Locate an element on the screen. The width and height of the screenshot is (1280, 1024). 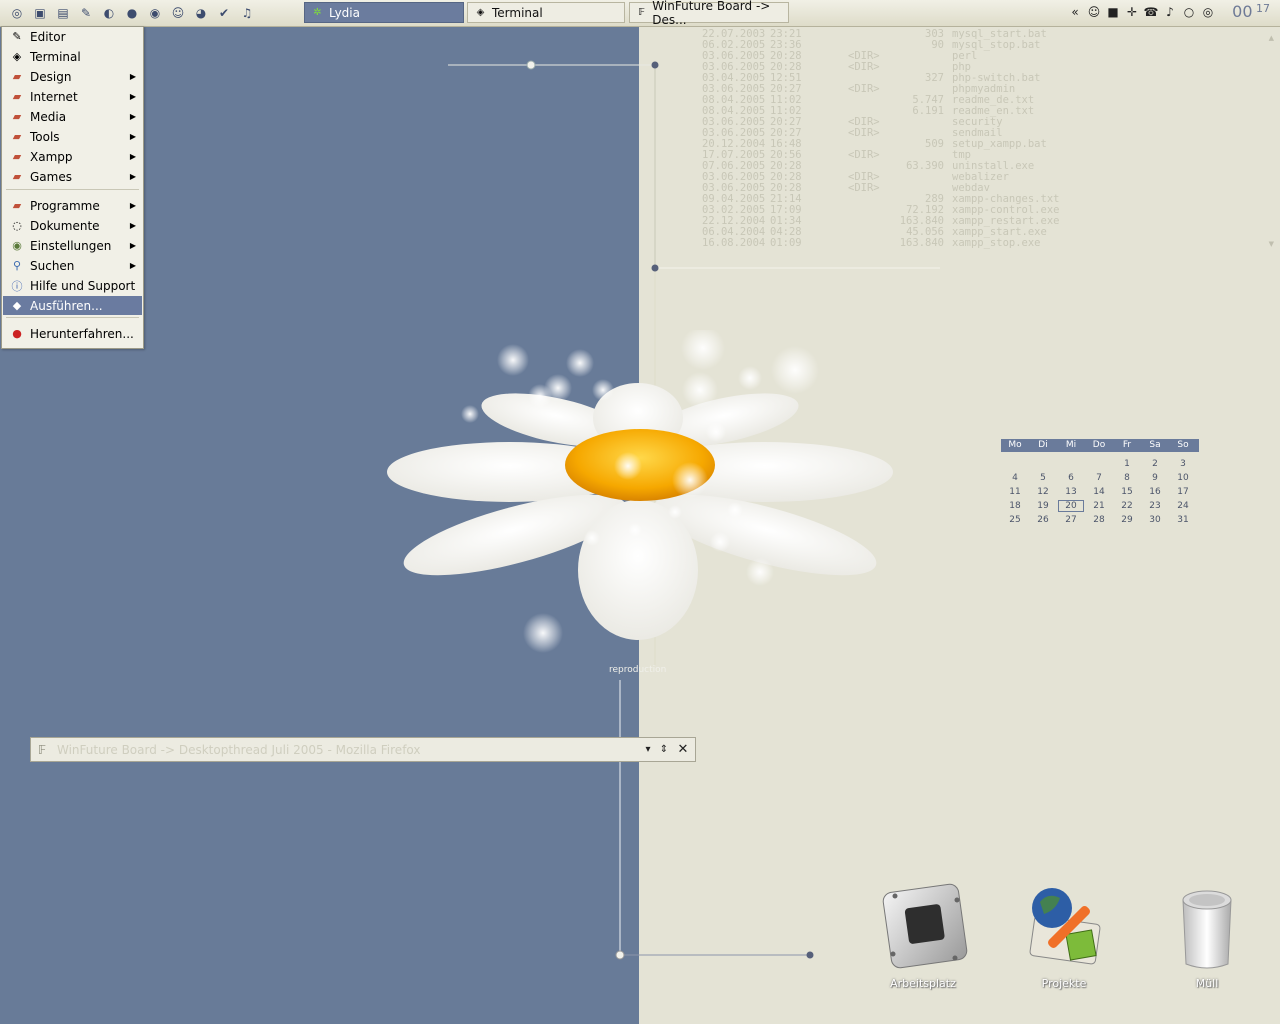
calendar-day: 30 is located at coordinates (1155, 520).